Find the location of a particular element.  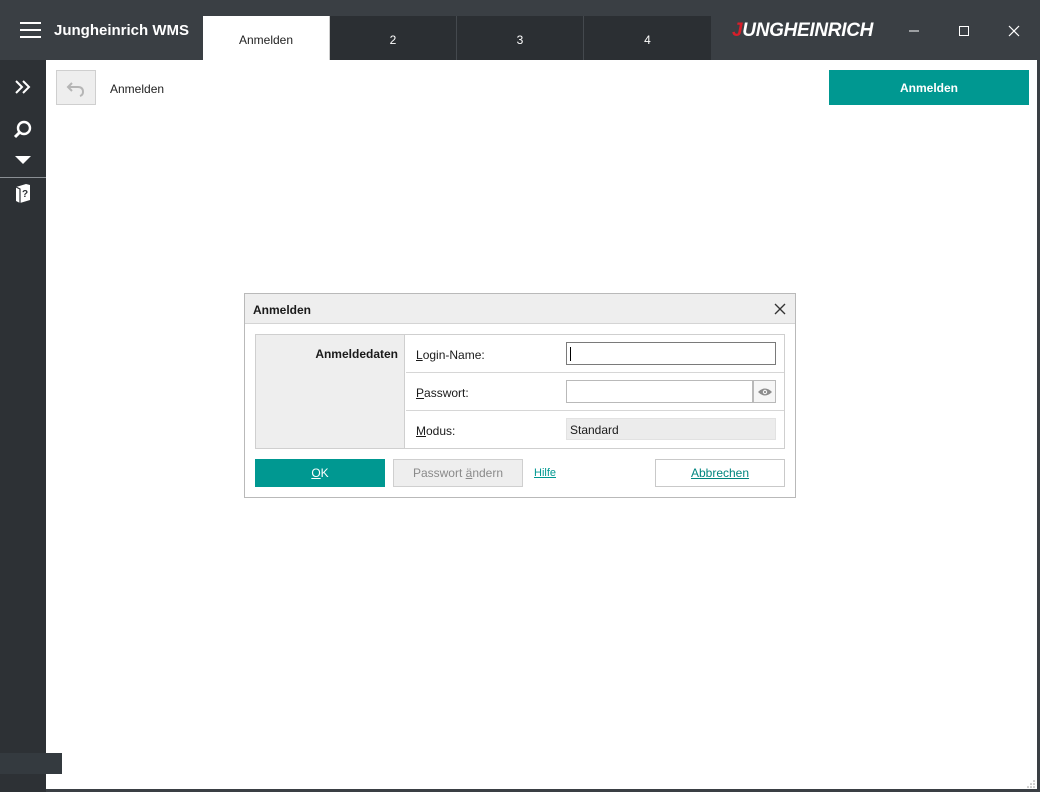

undo-arrow-icon is located at coordinates (75, 89).